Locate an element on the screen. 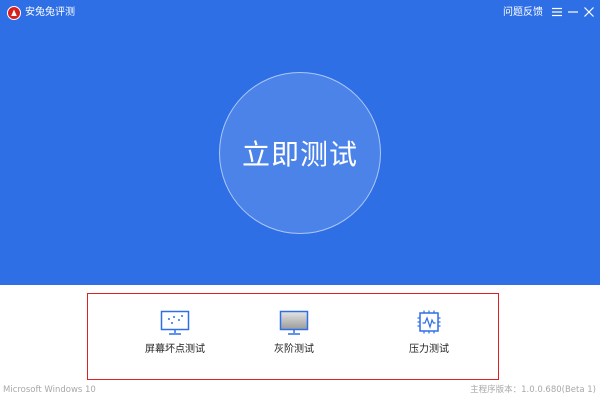 Image resolution: width=600 pixels, height=400 pixels. start-test-label: 立即测试 is located at coordinates (299, 154).